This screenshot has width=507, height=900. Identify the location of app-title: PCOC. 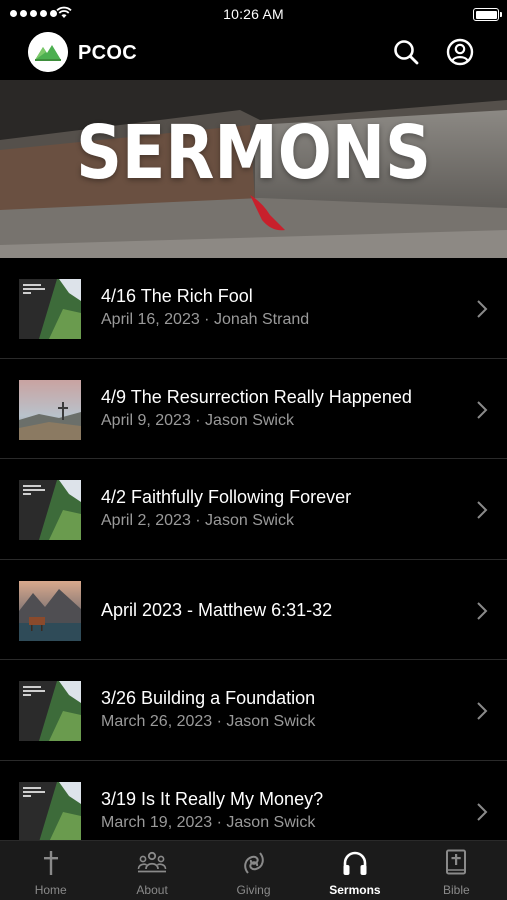
(107, 53).